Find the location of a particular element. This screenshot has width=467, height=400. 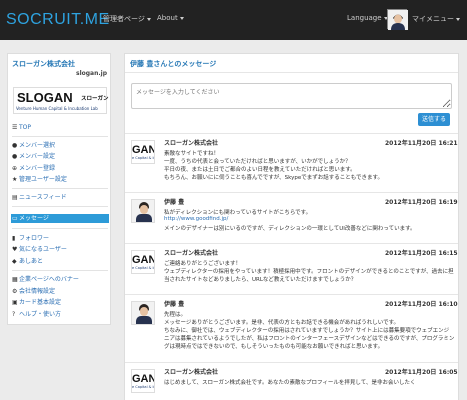

admin-page-label: 管理者ページ is located at coordinates (124, 19).